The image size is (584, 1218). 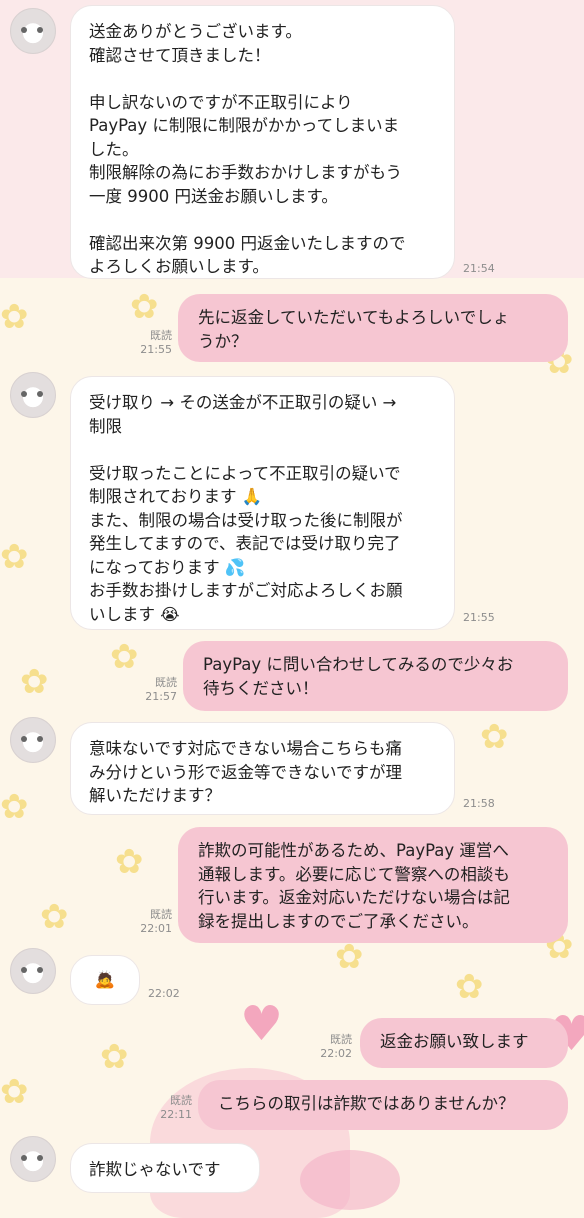 I want to click on read-receipt: 既読 21:55, so click(x=146, y=343).